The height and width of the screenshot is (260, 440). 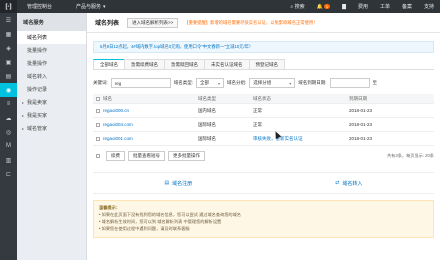 I want to click on bulk-toolbar: 续费 批量查看短号 更多批量操作 共有3条，每页显示: 20条, so click(x=263, y=156).